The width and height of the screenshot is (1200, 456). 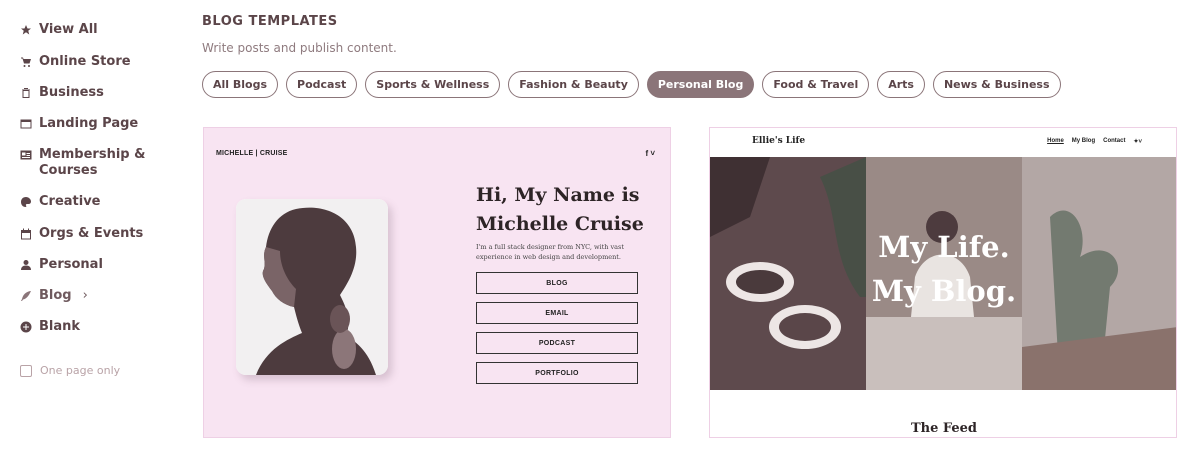 I want to click on sidebar-item-blank: Blank, so click(x=50, y=327).